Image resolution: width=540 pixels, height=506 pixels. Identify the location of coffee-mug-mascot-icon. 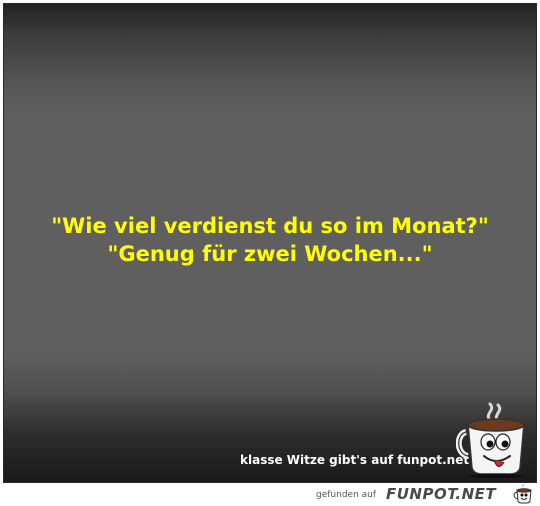
(490, 440).